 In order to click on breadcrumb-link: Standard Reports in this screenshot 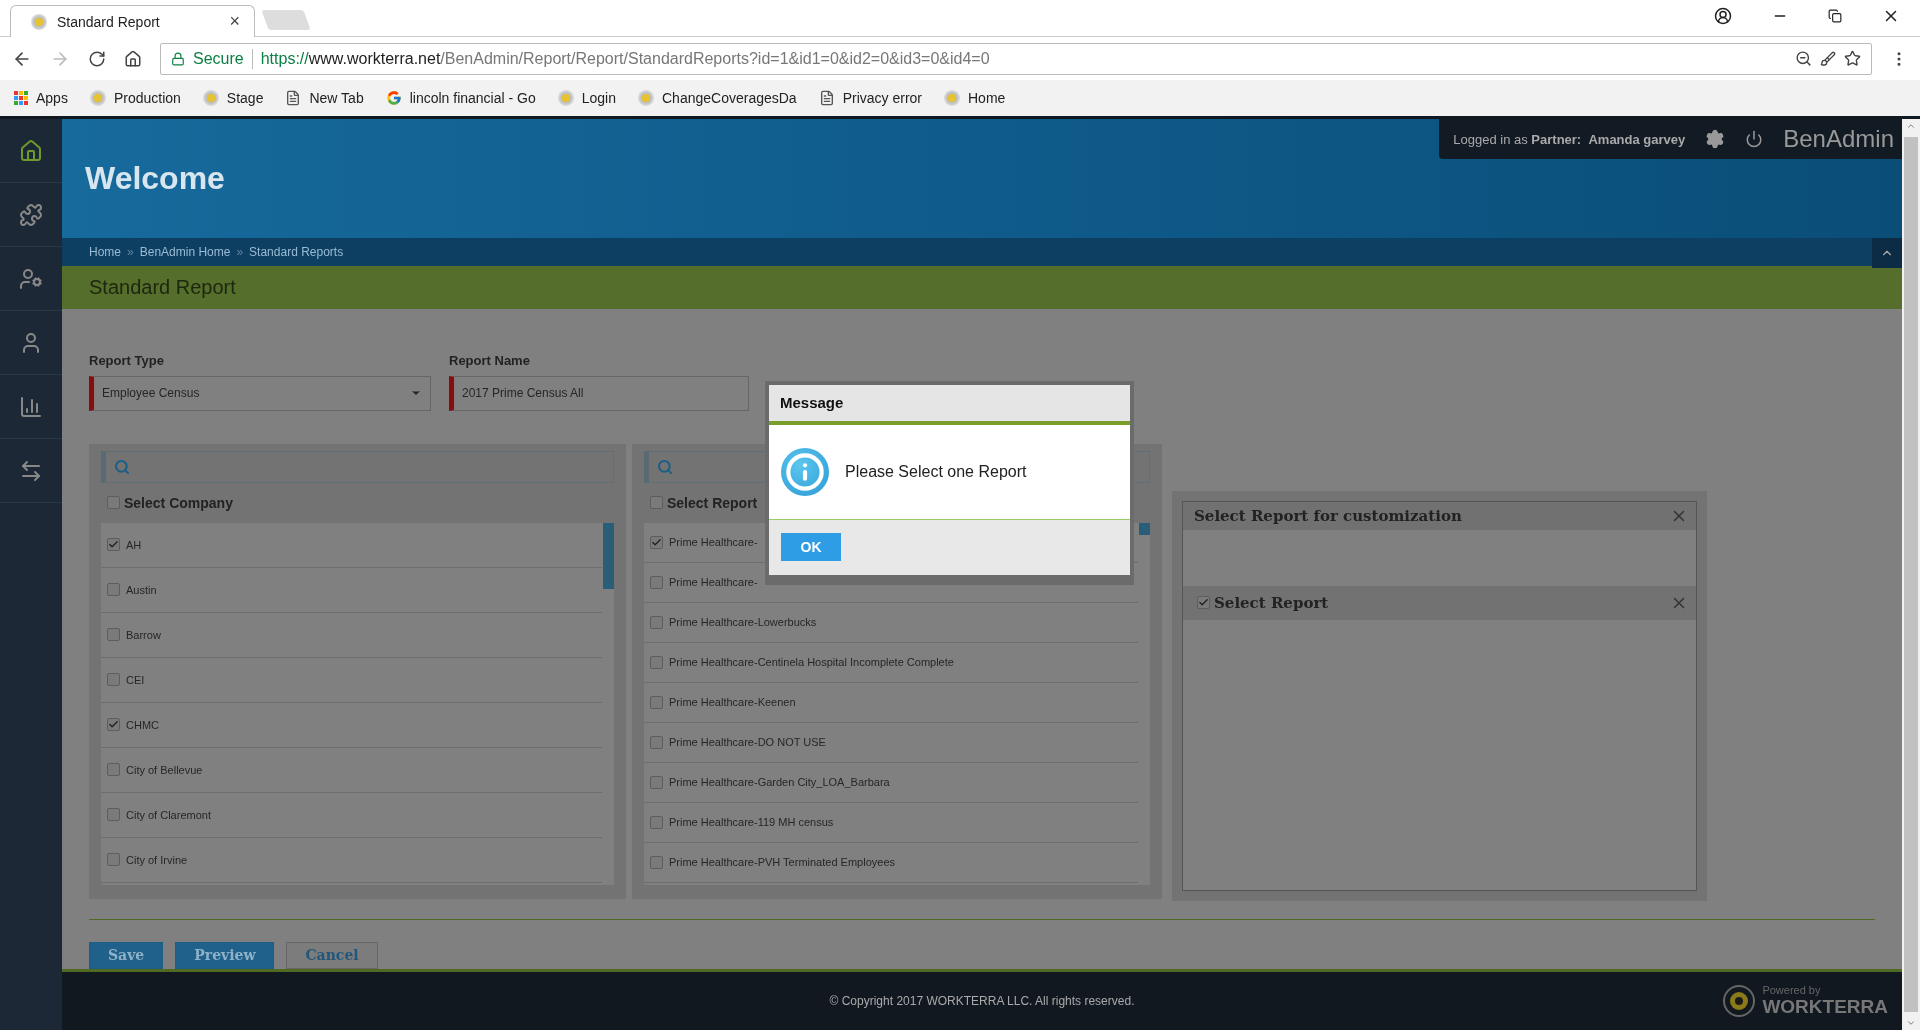, I will do `click(296, 252)`.